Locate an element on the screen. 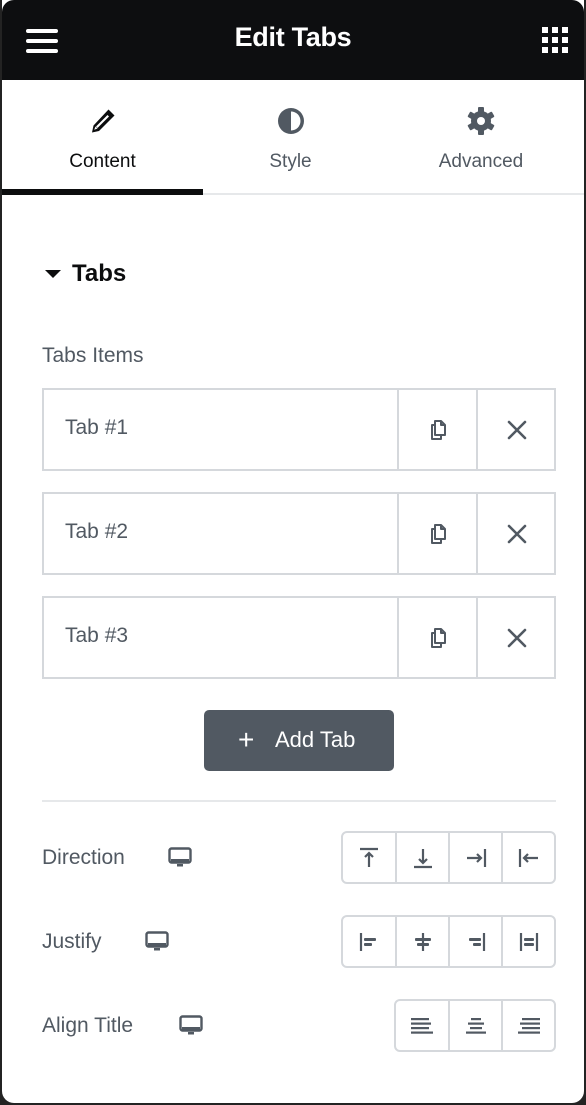 The height and width of the screenshot is (1105, 586). direction-option-bottom is located at coordinates (421, 857).